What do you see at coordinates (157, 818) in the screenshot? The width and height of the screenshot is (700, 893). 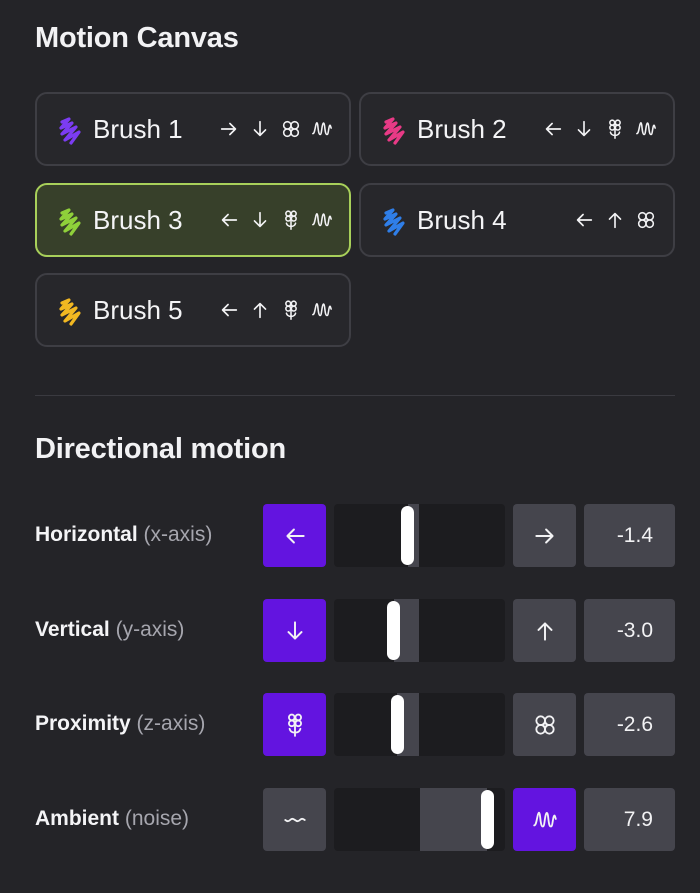 I see `axis-hint: (noise)` at bounding box center [157, 818].